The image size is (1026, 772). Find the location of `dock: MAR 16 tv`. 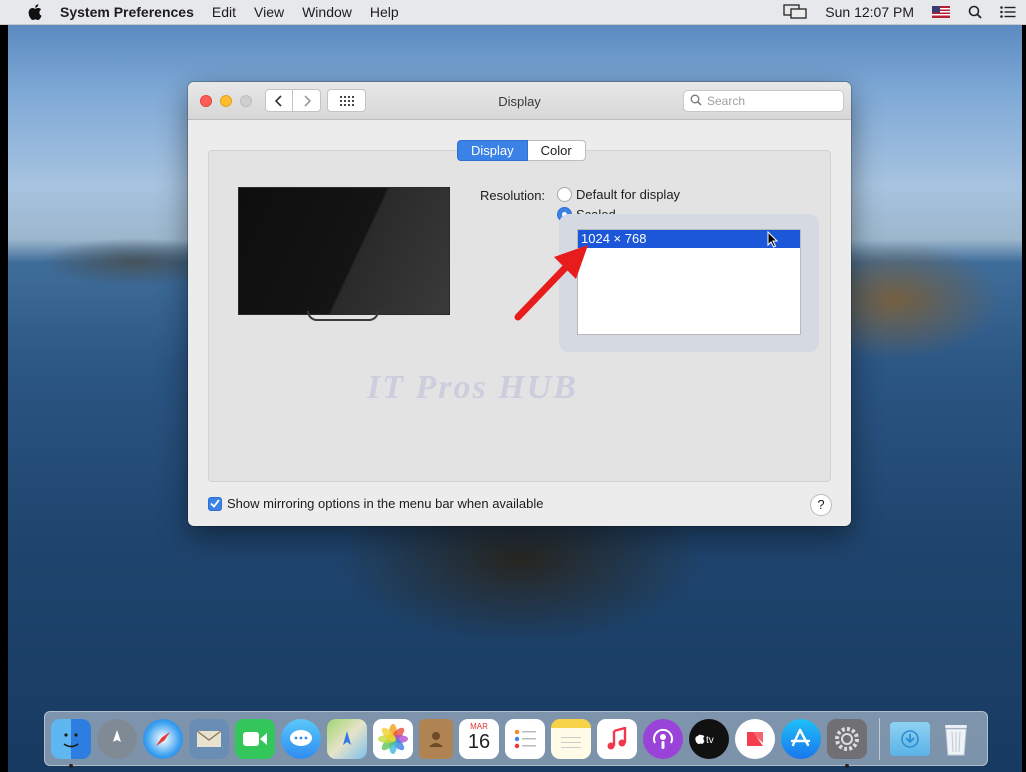

dock: MAR 16 tv is located at coordinates (516, 739).